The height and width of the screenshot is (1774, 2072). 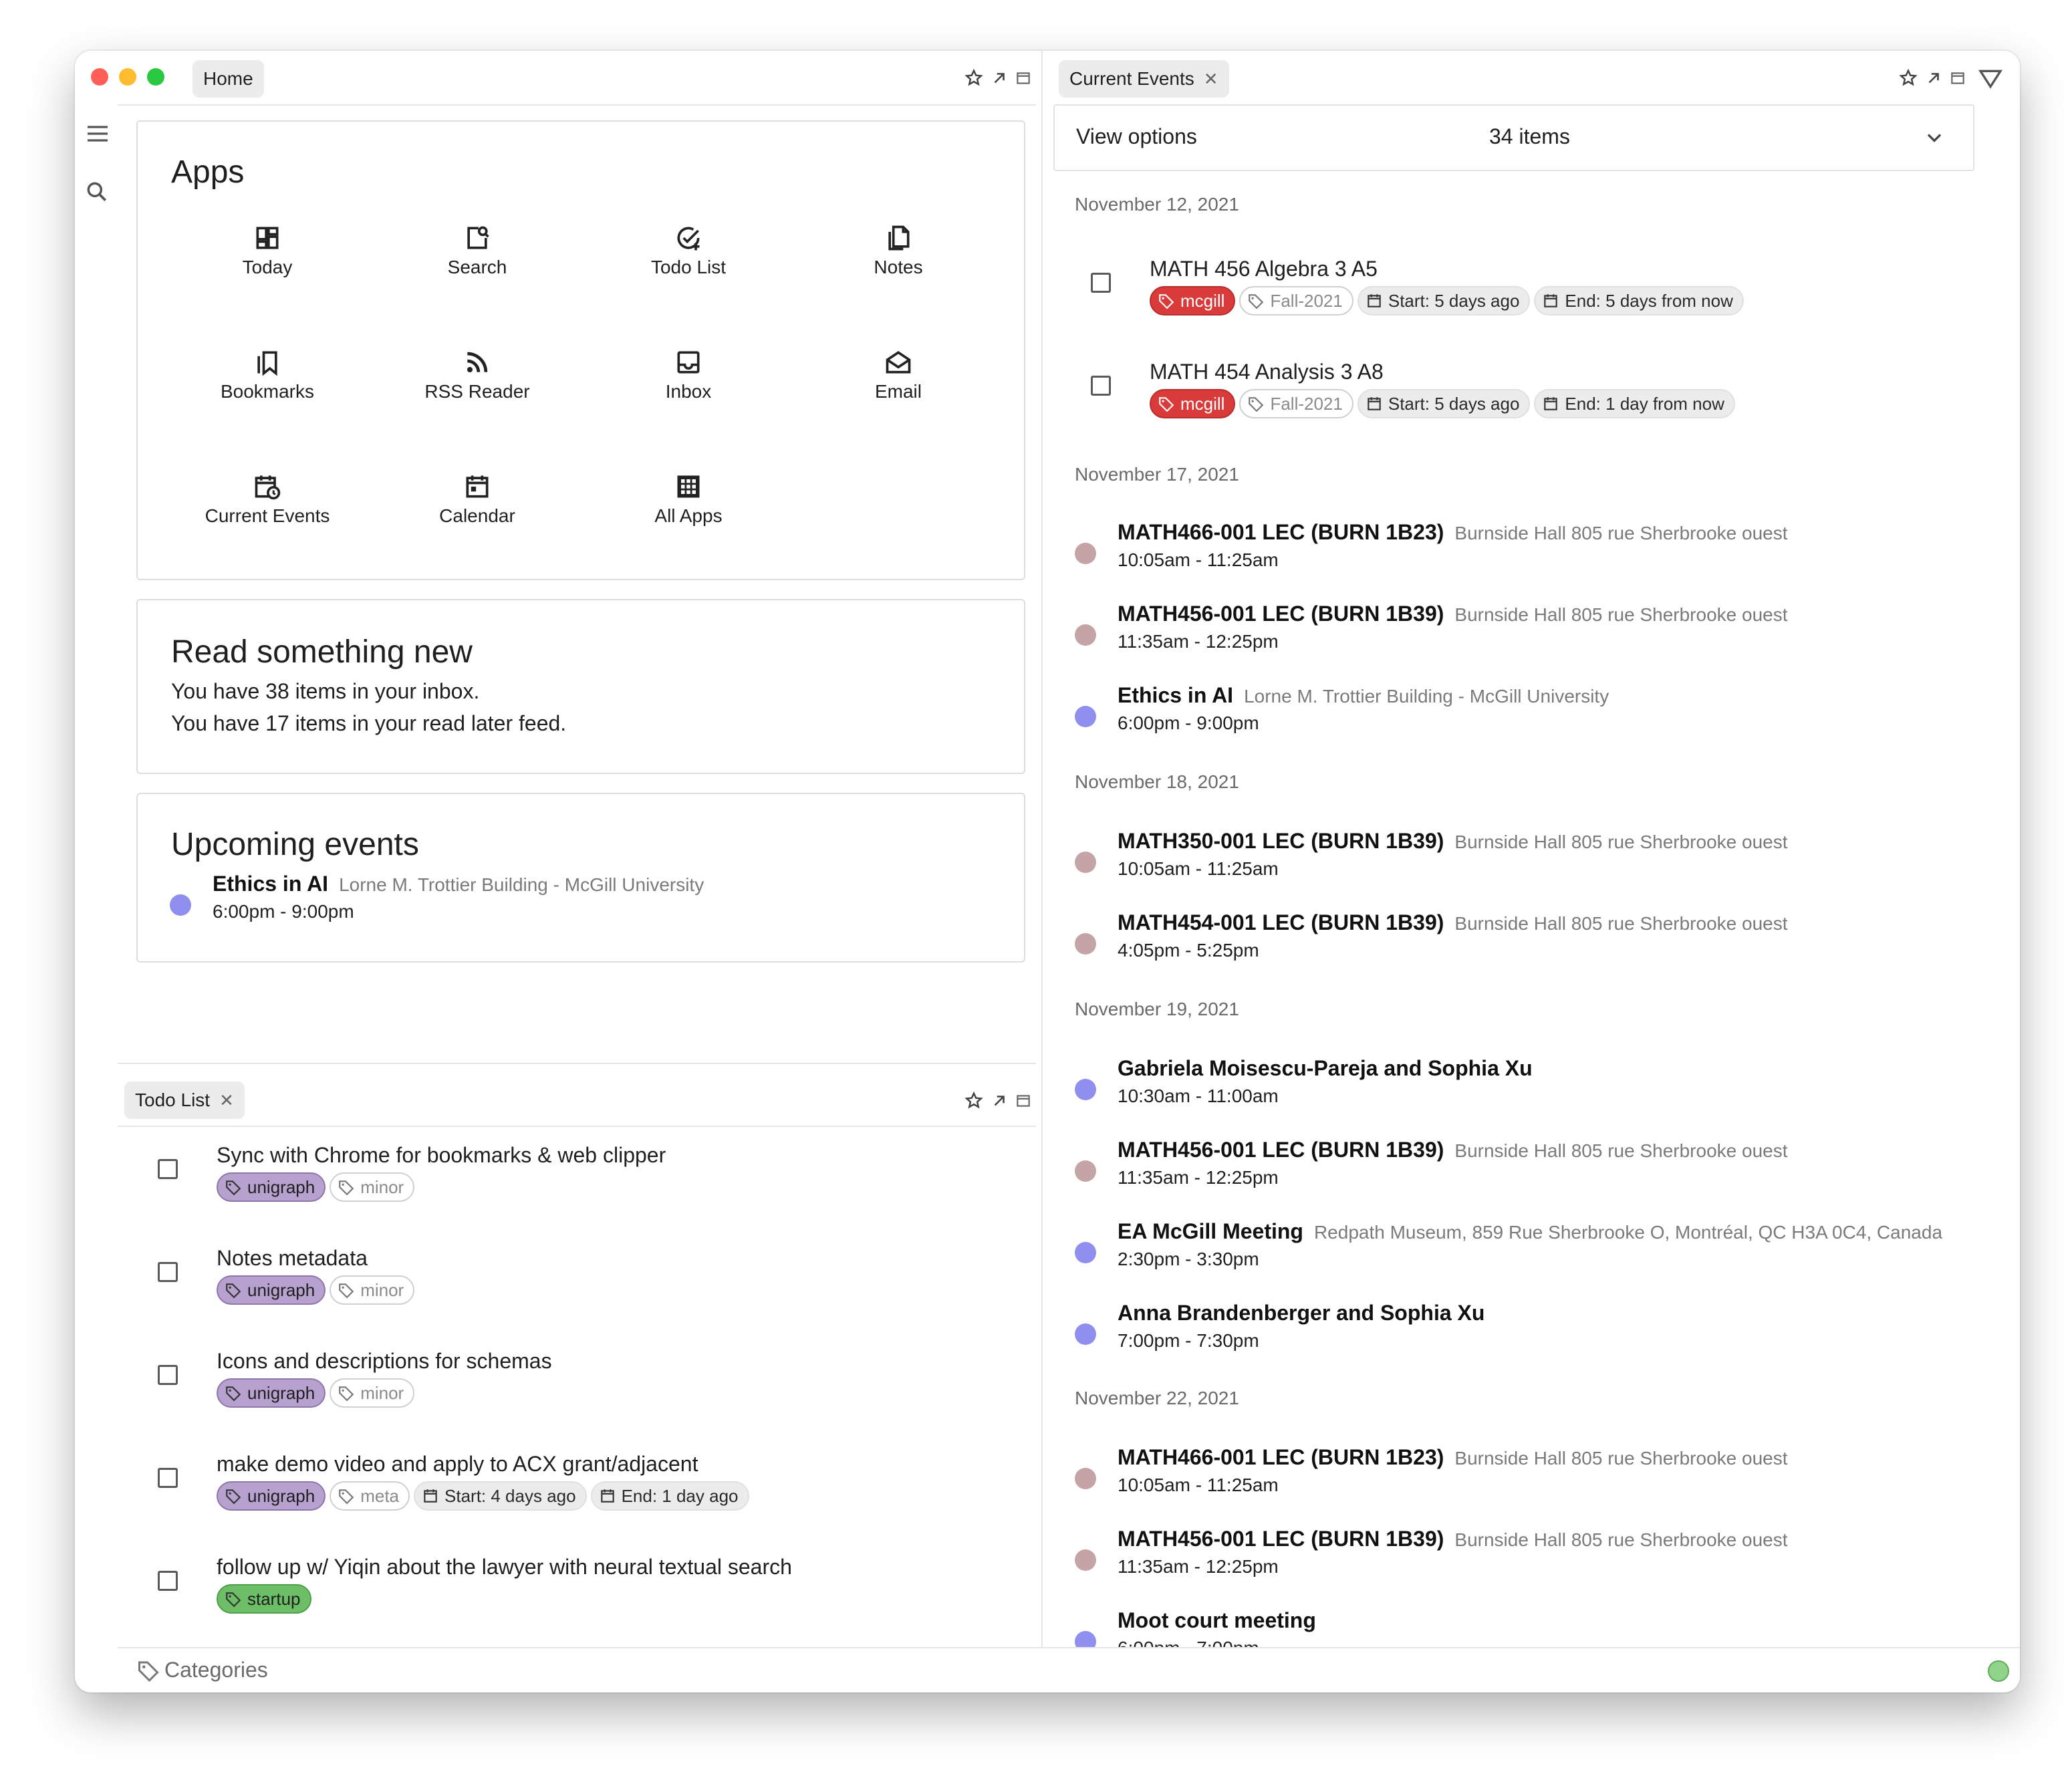 I want to click on app-email: Email, so click(x=898, y=375).